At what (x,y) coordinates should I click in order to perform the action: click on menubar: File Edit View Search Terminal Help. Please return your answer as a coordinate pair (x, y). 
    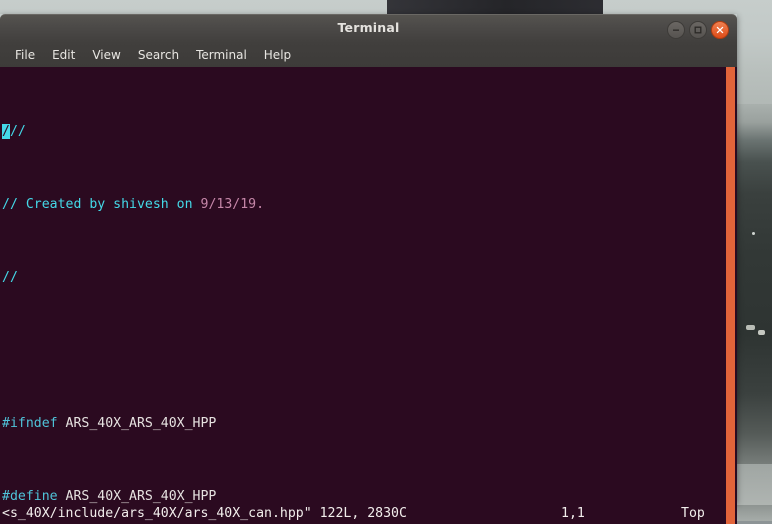
    Looking at the image, I should click on (368, 55).